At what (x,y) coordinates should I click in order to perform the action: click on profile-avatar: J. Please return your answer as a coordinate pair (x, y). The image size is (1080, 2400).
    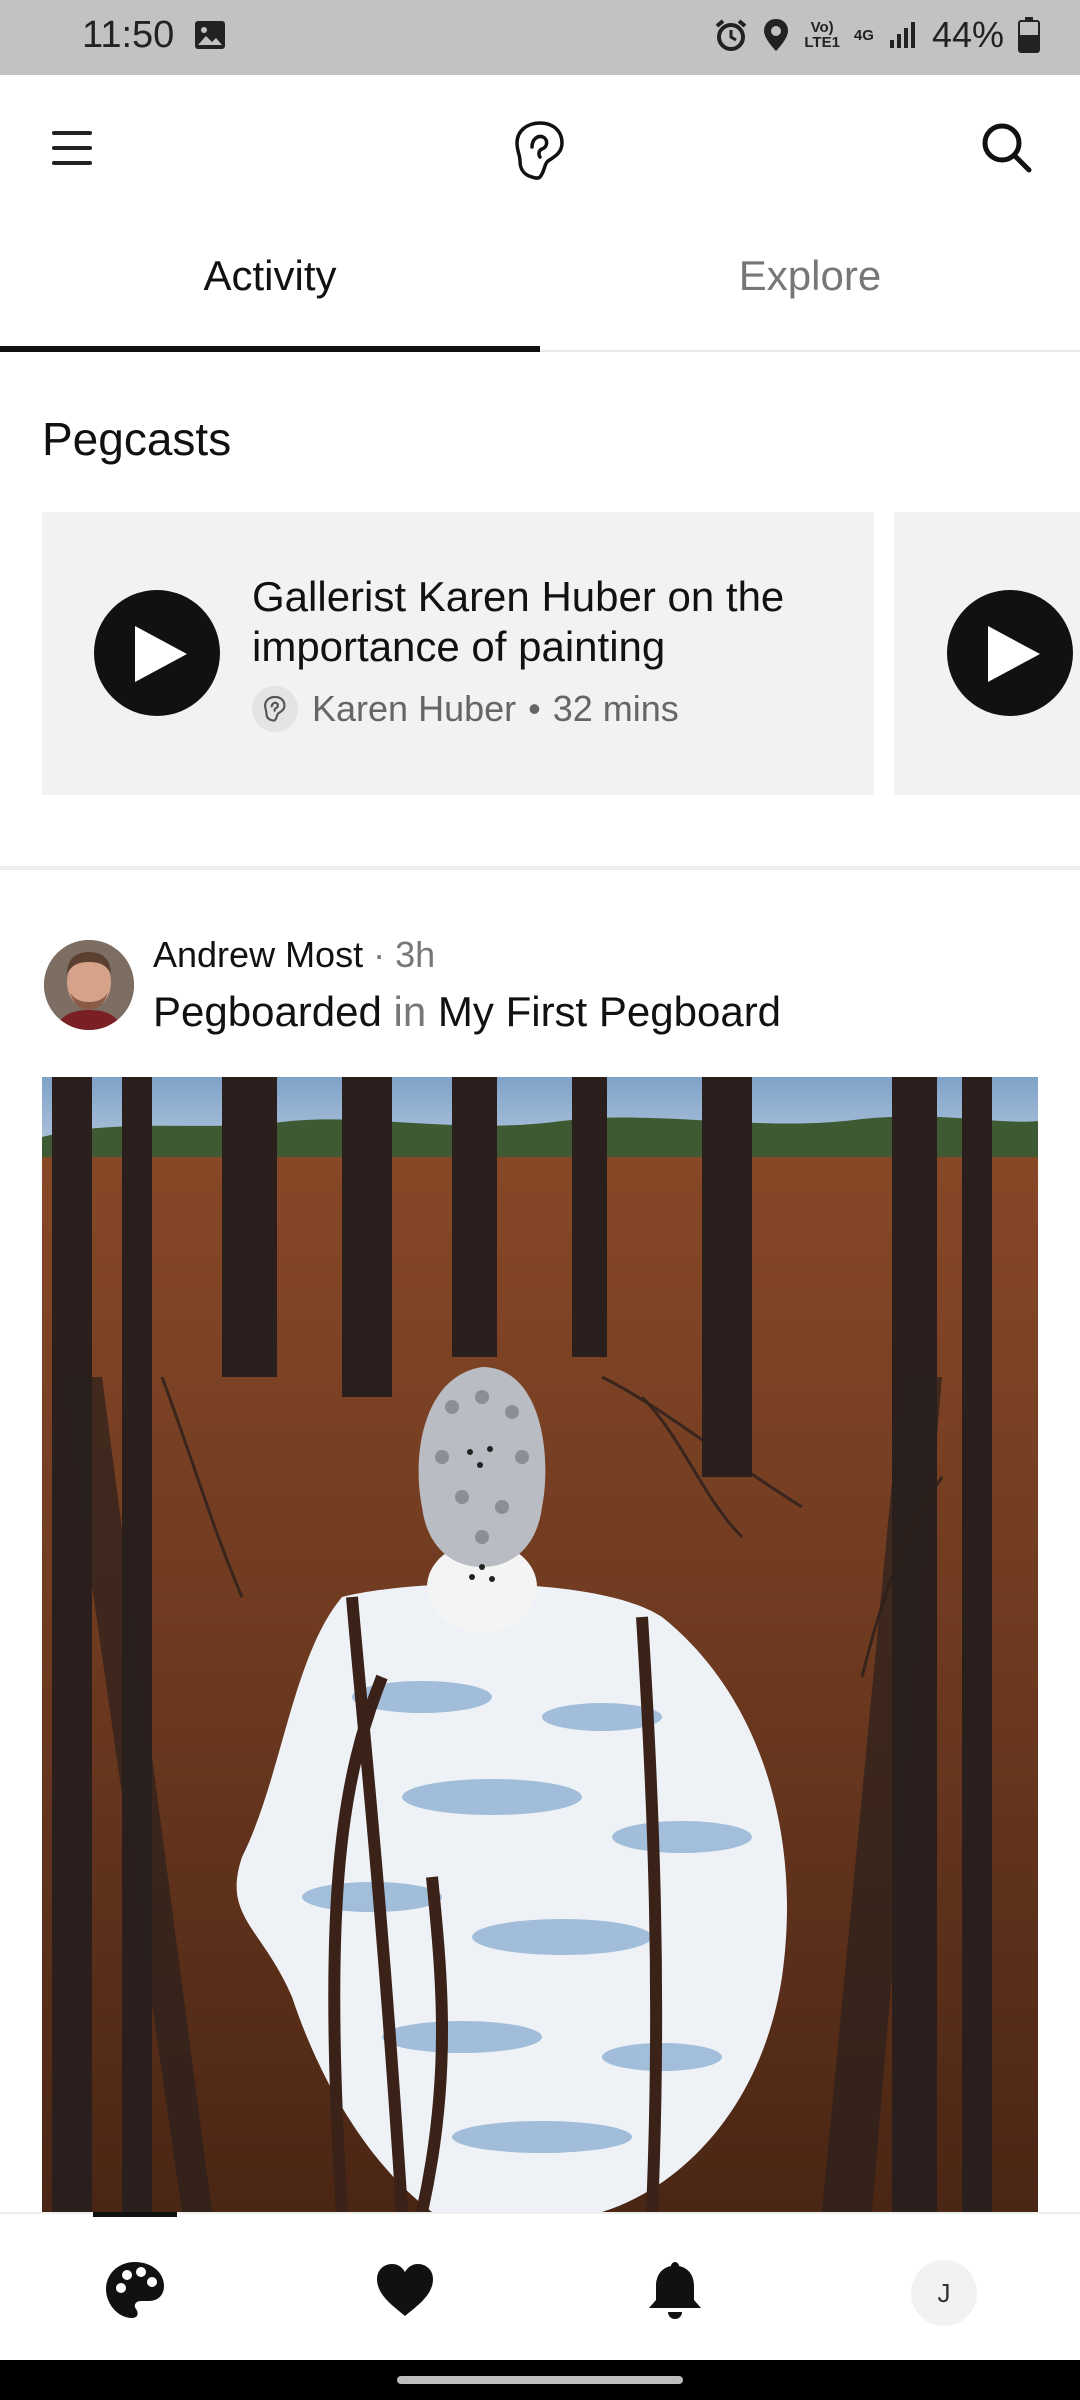
    Looking at the image, I should click on (944, 2293).